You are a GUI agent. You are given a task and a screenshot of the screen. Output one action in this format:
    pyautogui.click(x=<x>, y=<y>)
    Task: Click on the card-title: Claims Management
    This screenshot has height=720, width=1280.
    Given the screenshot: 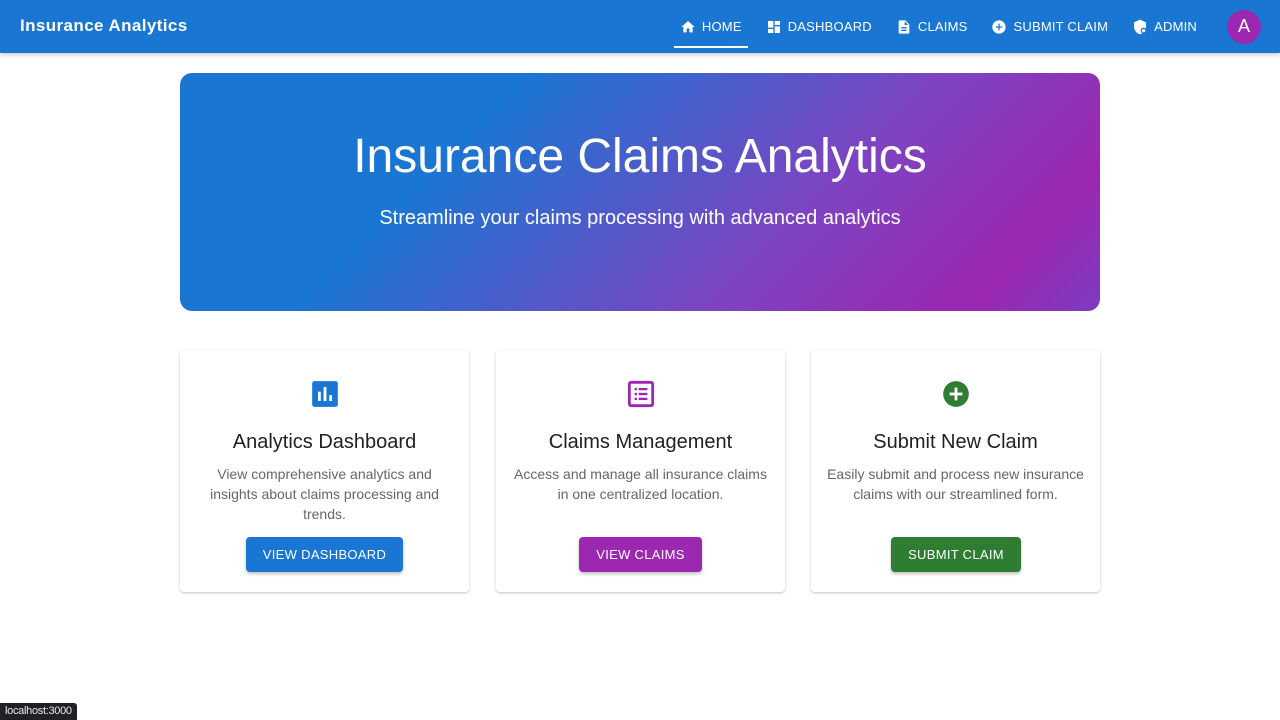 What is the action you would take?
    pyautogui.click(x=640, y=442)
    